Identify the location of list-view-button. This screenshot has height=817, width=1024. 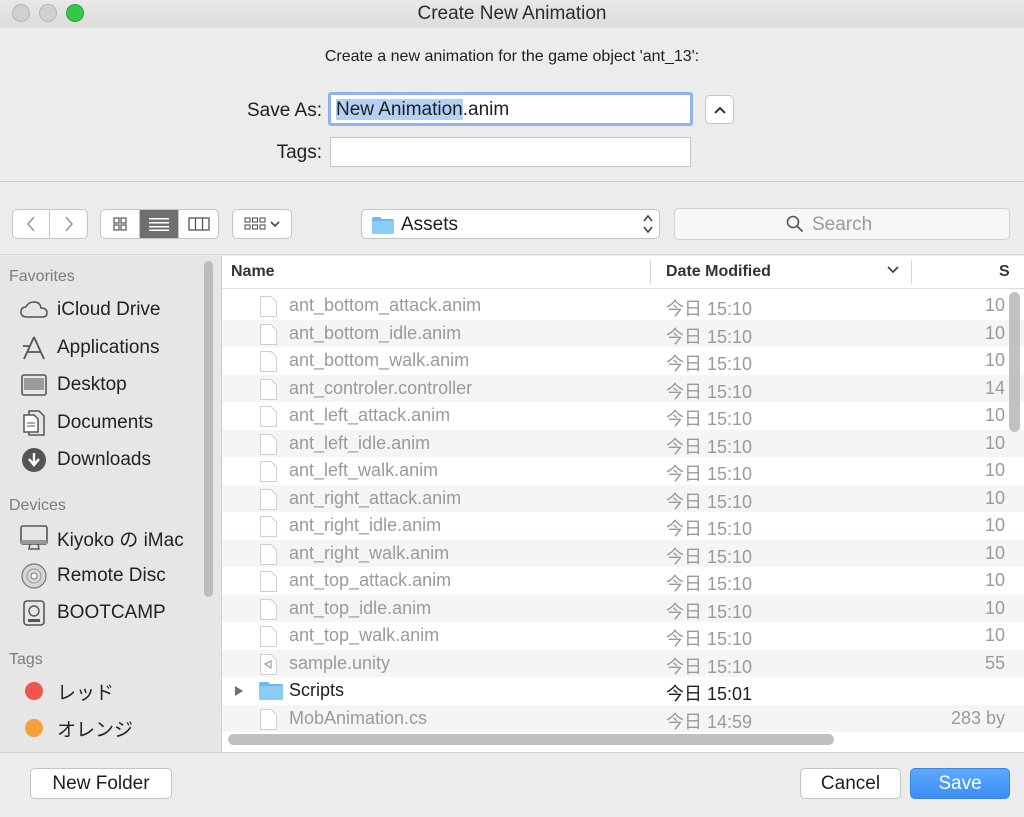
(160, 224).